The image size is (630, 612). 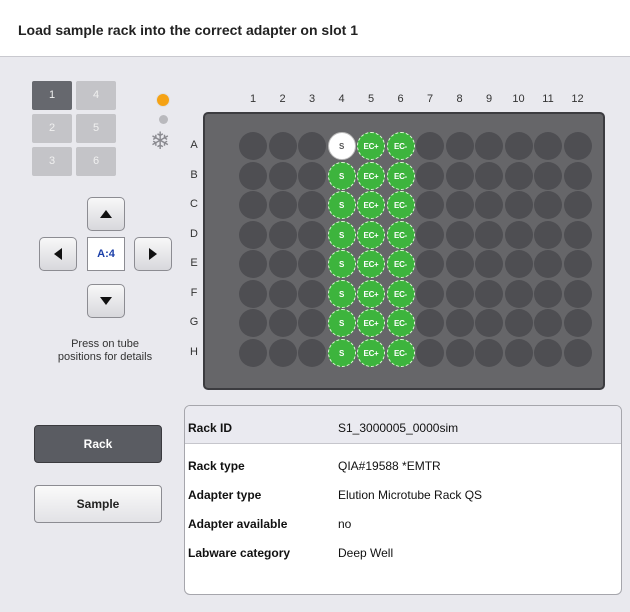 What do you see at coordinates (253, 264) in the screenshot?
I see `well-E1` at bounding box center [253, 264].